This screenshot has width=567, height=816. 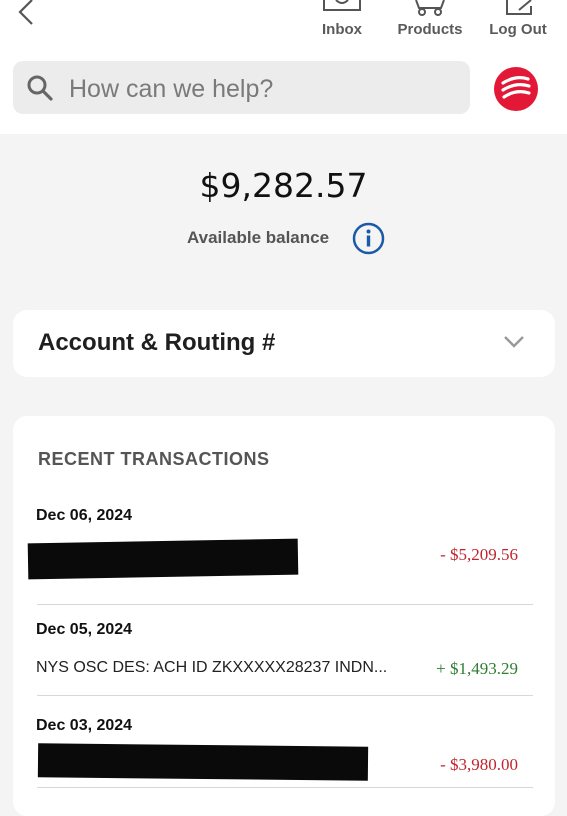 What do you see at coordinates (514, 342) in the screenshot?
I see `chevron-down-icon` at bounding box center [514, 342].